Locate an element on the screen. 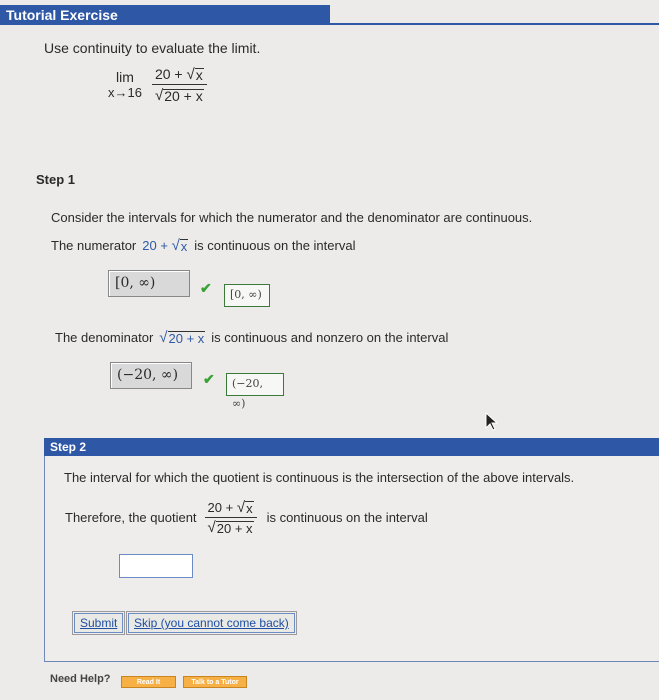  step2-label: Step 2 is located at coordinates (68, 447).